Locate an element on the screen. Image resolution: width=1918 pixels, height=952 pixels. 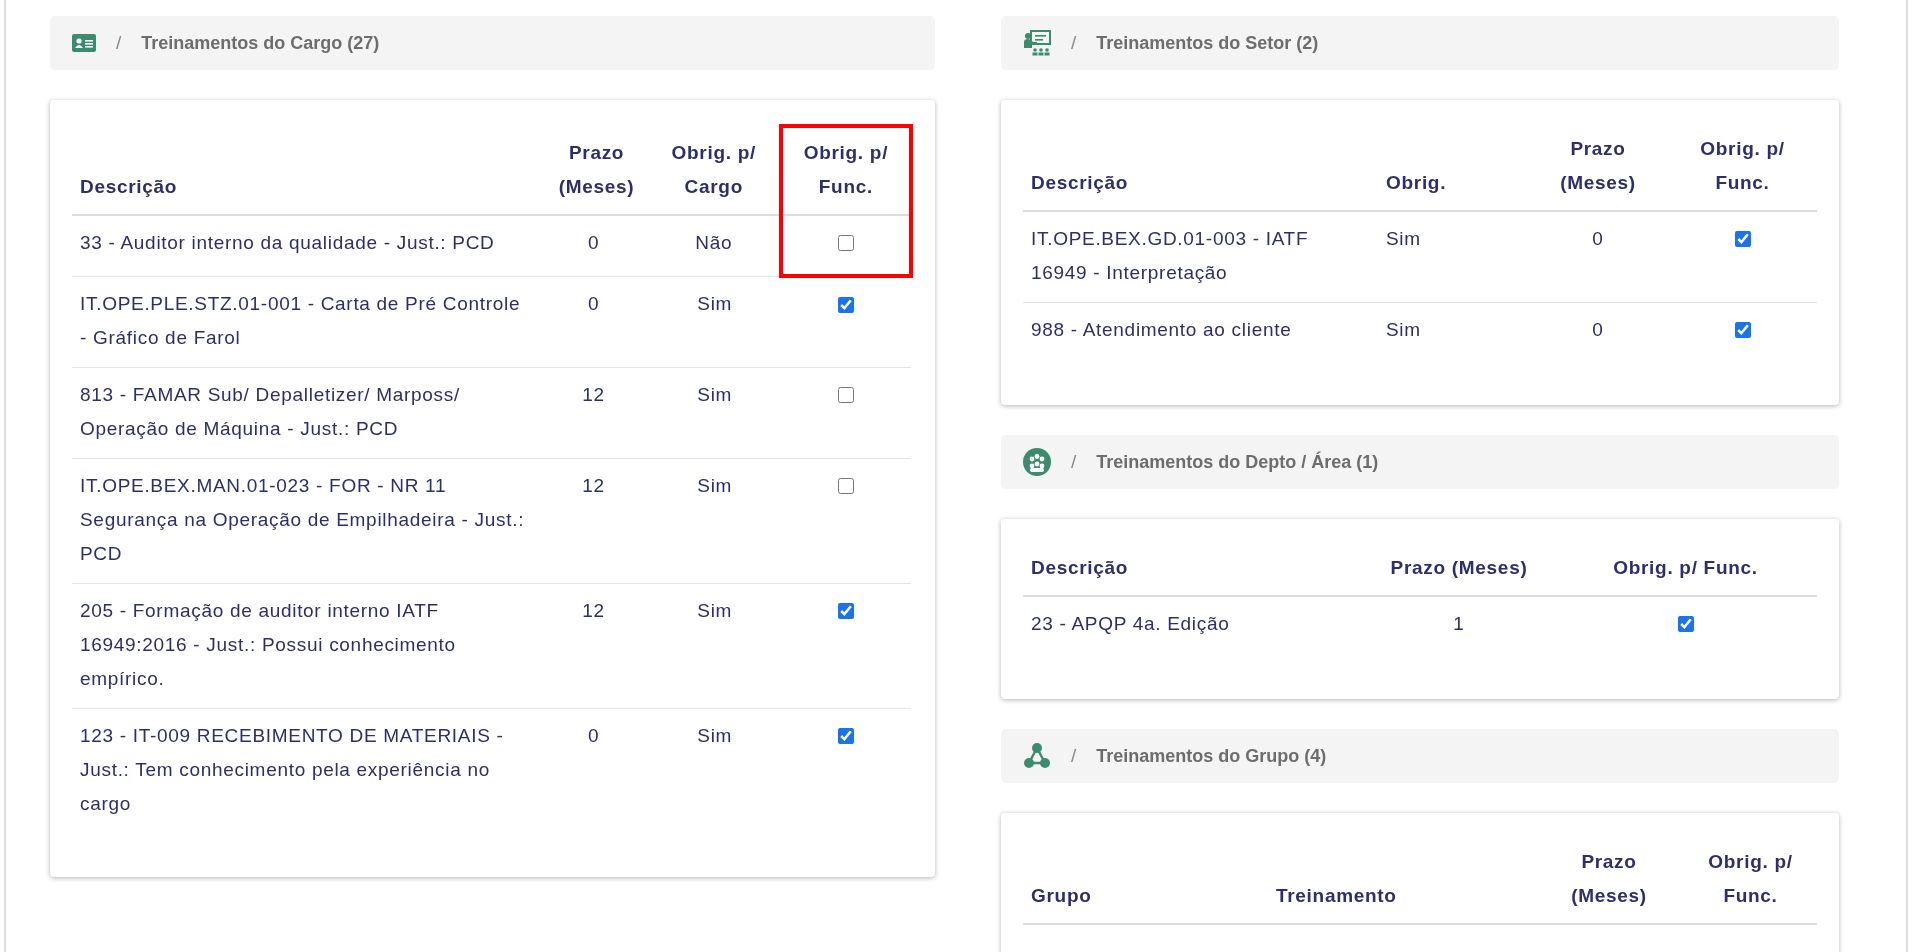
table-cell: 1 is located at coordinates (1459, 623).